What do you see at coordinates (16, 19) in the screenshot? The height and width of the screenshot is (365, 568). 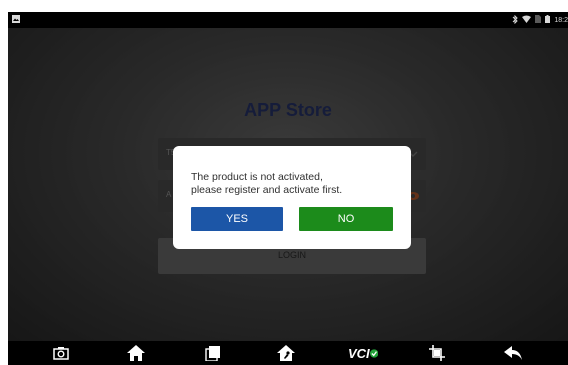 I see `gallery-notification-icon` at bounding box center [16, 19].